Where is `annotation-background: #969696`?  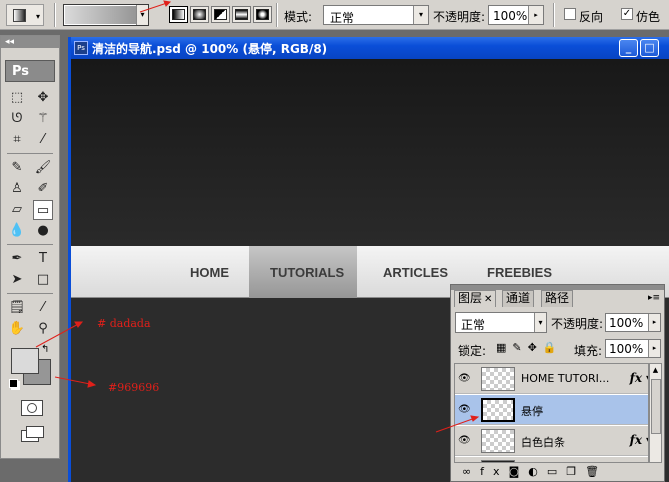
annotation-background: #969696 is located at coordinates (134, 387).